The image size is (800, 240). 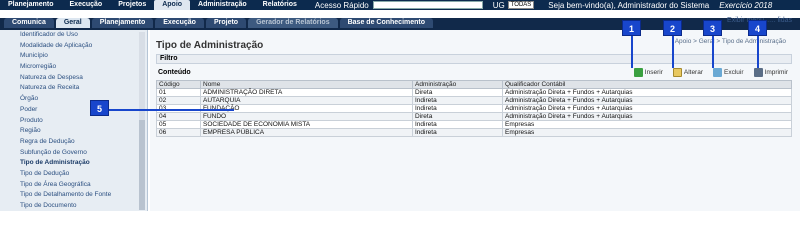 What do you see at coordinates (73, 206) in the screenshot?
I see `sidebar-item: Tipo de Documento` at bounding box center [73, 206].